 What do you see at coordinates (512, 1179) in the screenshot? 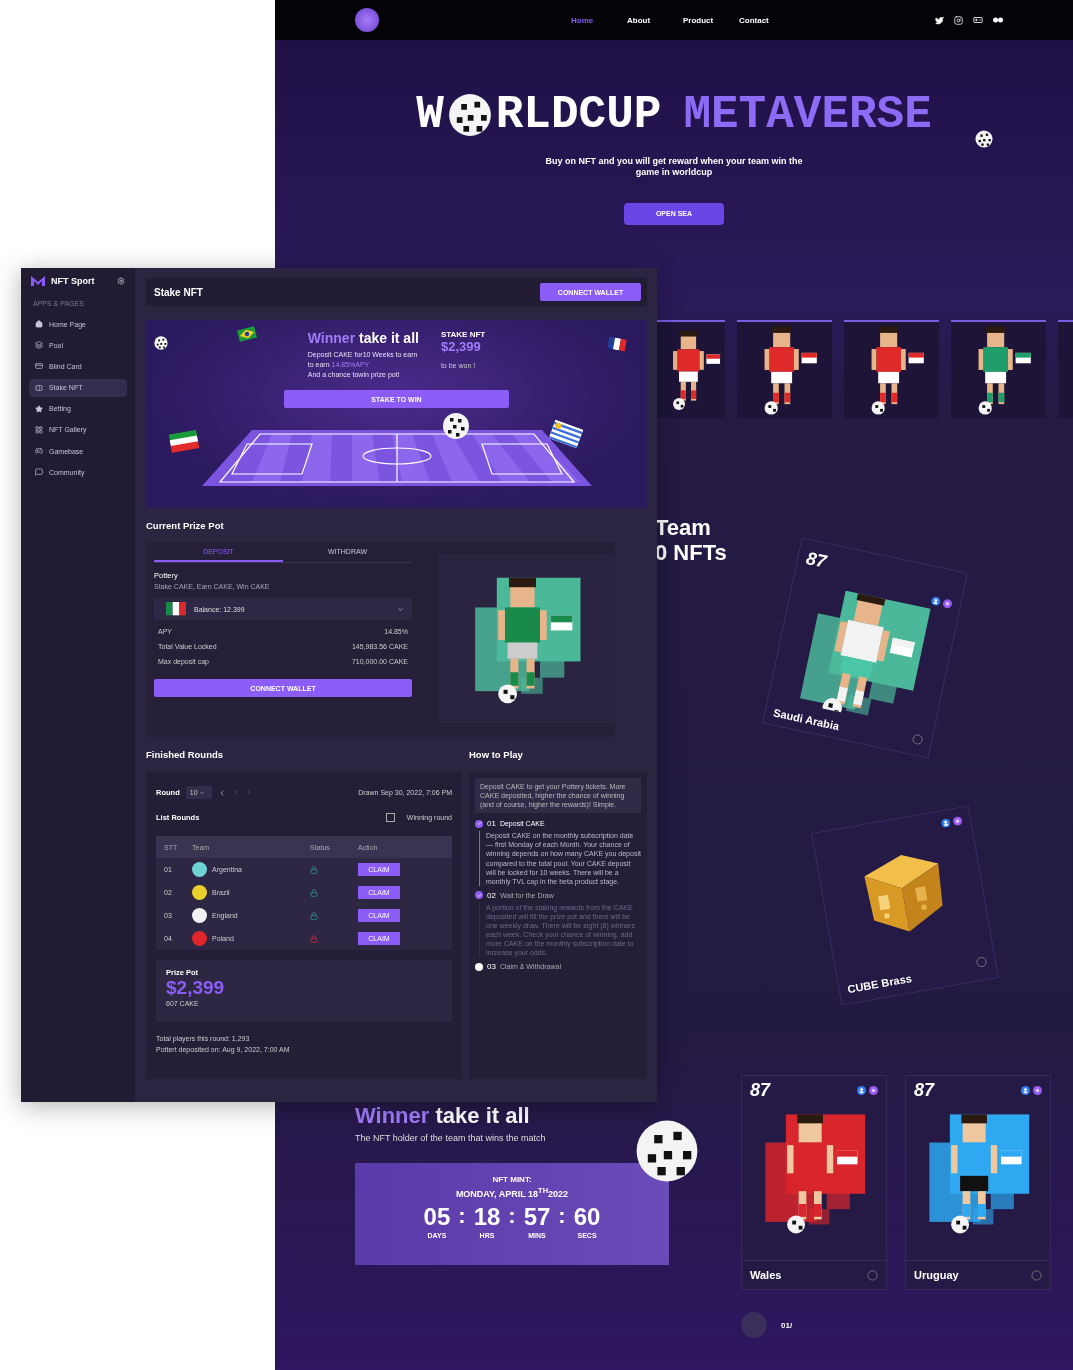
I see `mint-label: NFT MINT:` at bounding box center [512, 1179].